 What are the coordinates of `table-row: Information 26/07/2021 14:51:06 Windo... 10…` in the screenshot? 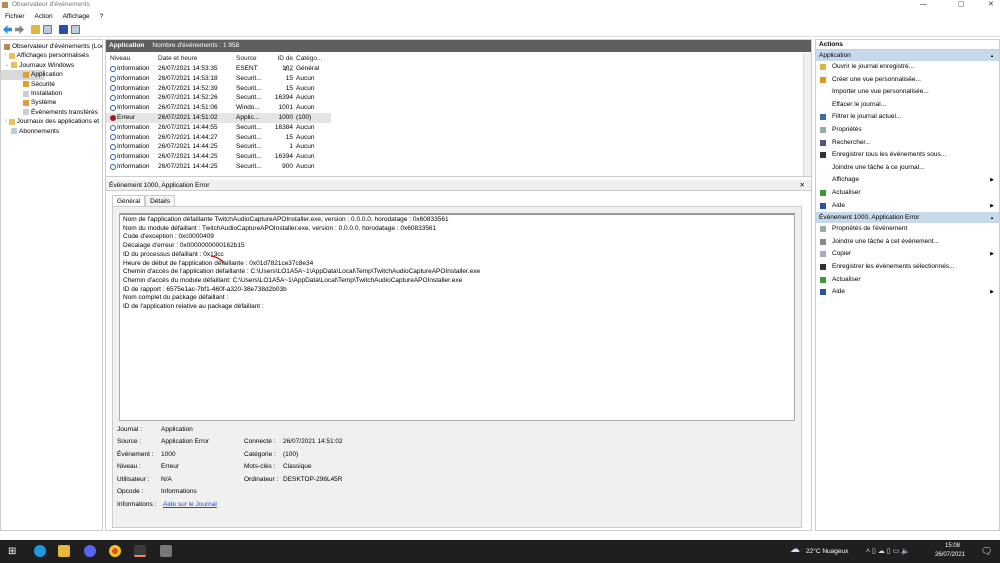 It's located at (218, 108).